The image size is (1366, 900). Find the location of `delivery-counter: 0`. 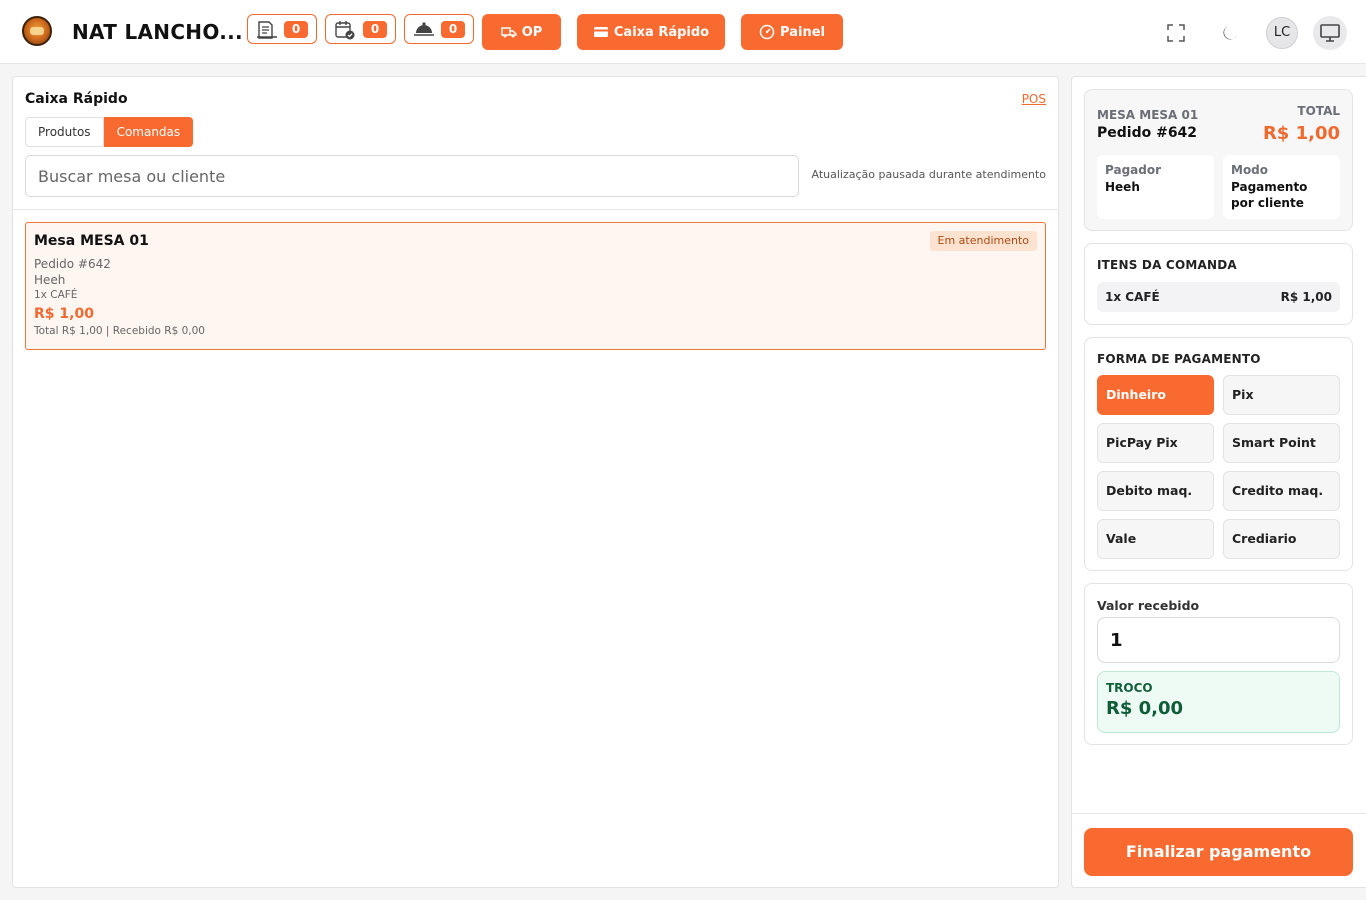

delivery-counter: 0 is located at coordinates (439, 29).